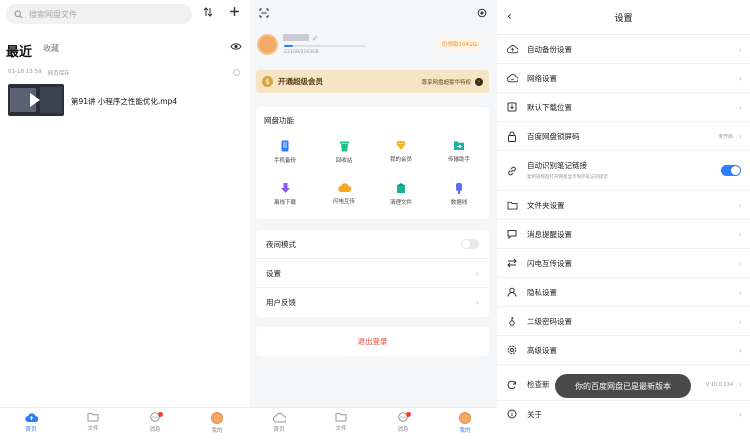  Describe the element at coordinates (623, 107) in the screenshot. I see `settings-row-download-location: 默认下载位置 ›` at that location.